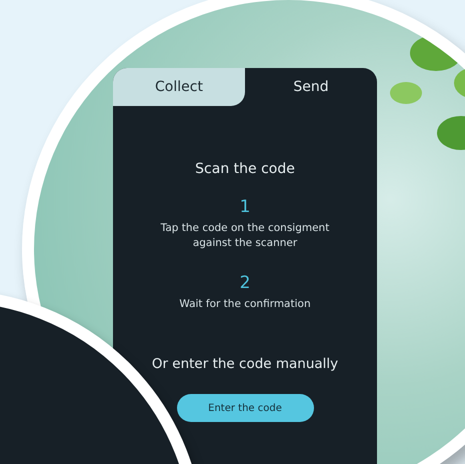 The image size is (465, 464). What do you see at coordinates (245, 364) in the screenshot?
I see `manual-entry-label: Or enter the code manually` at bounding box center [245, 364].